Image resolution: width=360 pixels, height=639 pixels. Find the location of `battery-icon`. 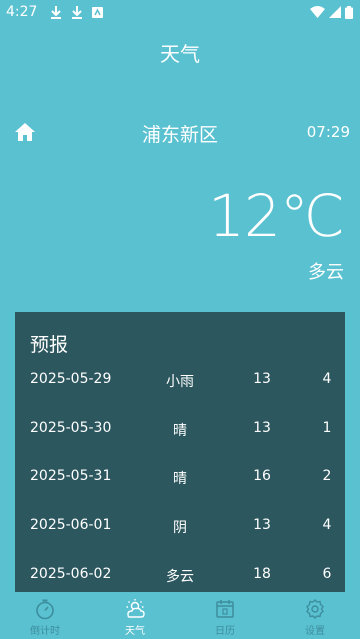

battery-icon is located at coordinates (349, 12).